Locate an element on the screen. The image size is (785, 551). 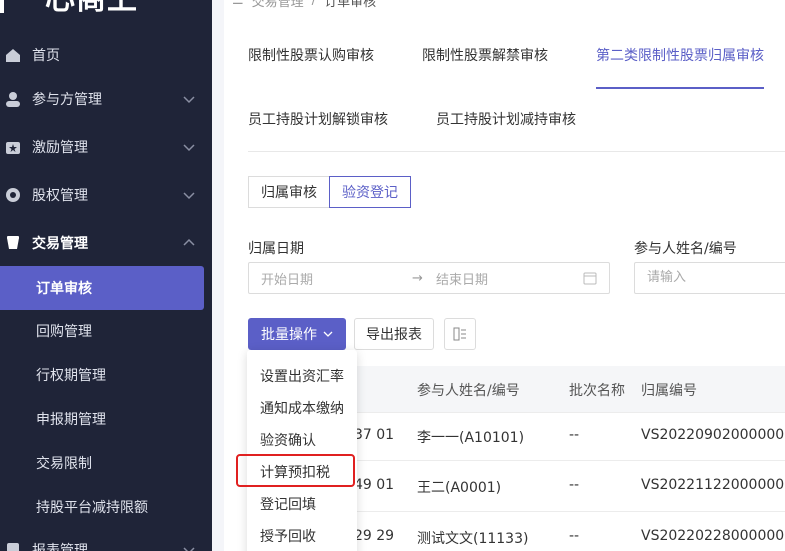
menu-item-registration-backfill: 登记回填 is located at coordinates (288, 504).